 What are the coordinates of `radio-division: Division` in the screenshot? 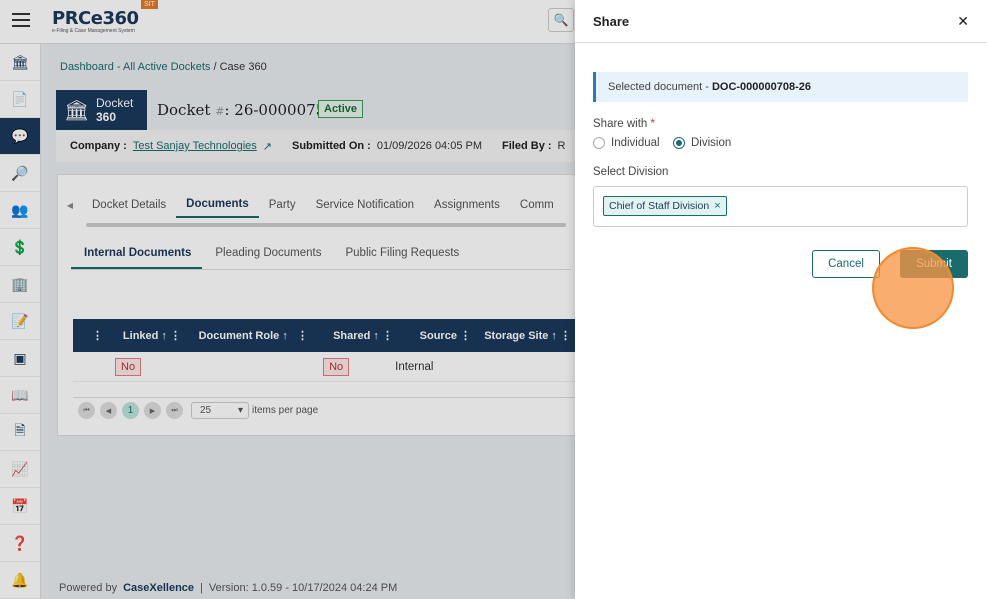 It's located at (702, 143).